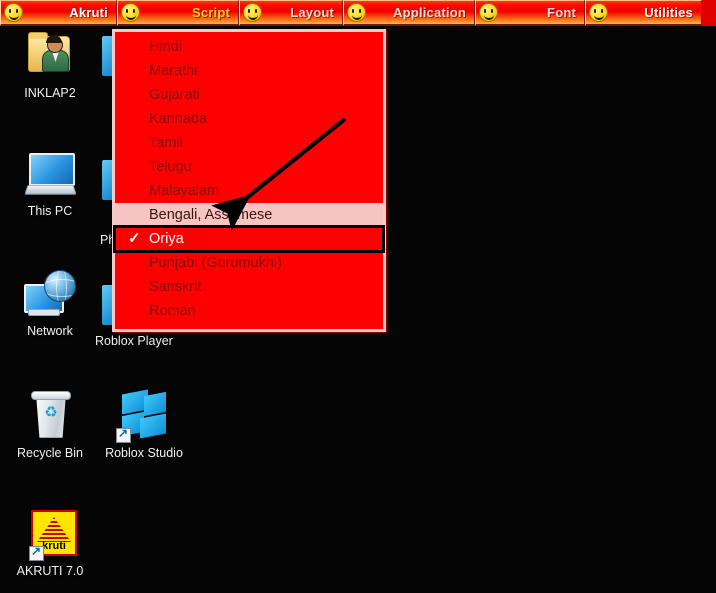 This screenshot has width=716, height=593. I want to click on desktop-icon-network: Network, so click(50, 303).